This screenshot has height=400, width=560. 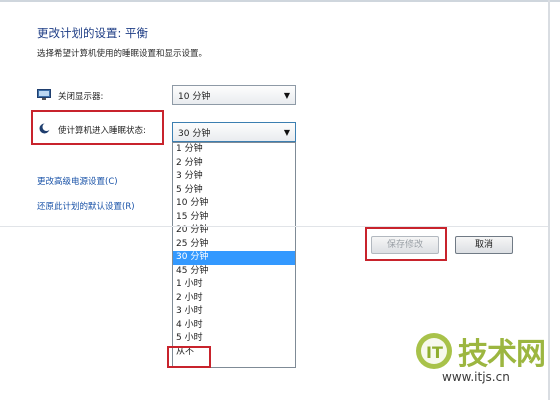 What do you see at coordinates (122, 54) in the screenshot?
I see `page-subtitle: 选择希望计算机使用的睡眠设置和显示设置。` at bounding box center [122, 54].